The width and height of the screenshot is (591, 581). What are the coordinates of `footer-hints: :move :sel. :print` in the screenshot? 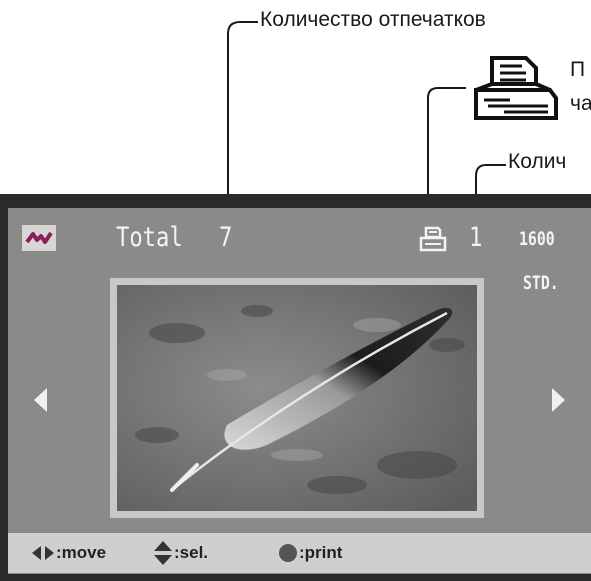 It's located at (299, 553).